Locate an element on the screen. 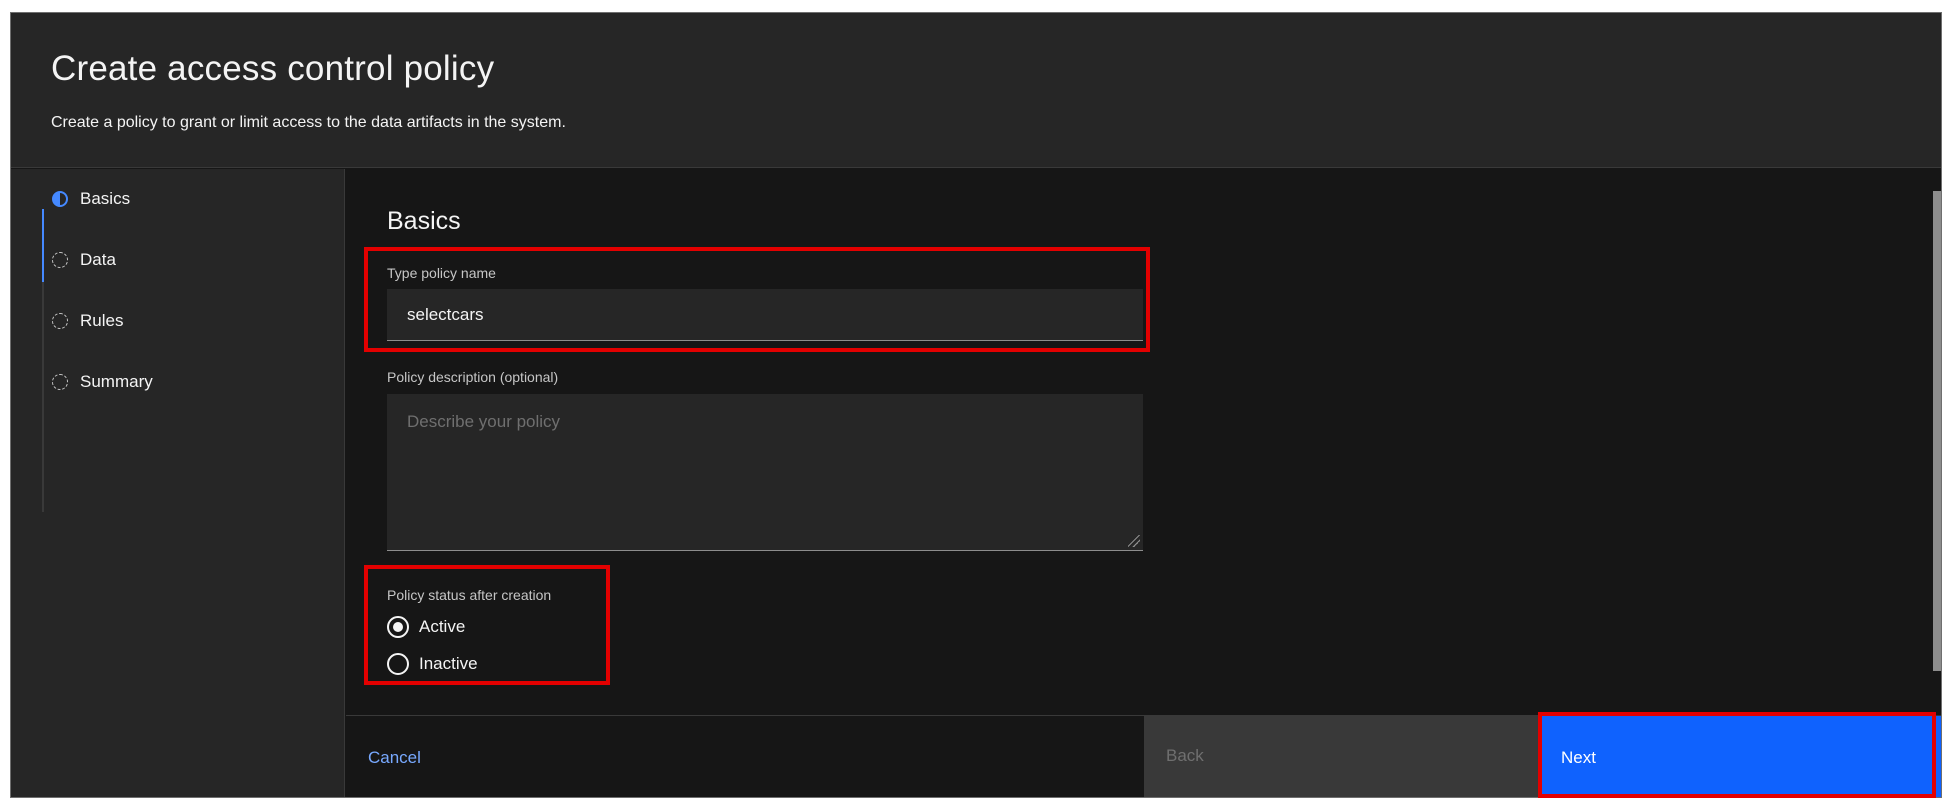  policy-description-label: Policy description (optional) is located at coordinates (473, 377).